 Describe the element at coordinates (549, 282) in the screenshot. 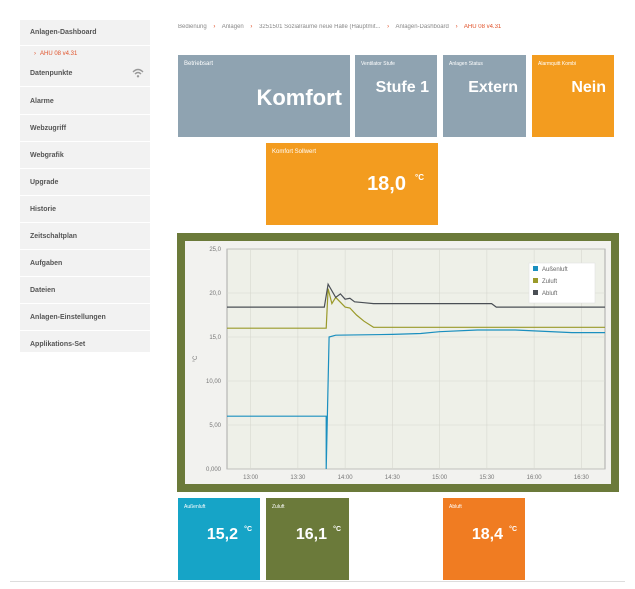

I see `legend-label: Zuluft` at that location.